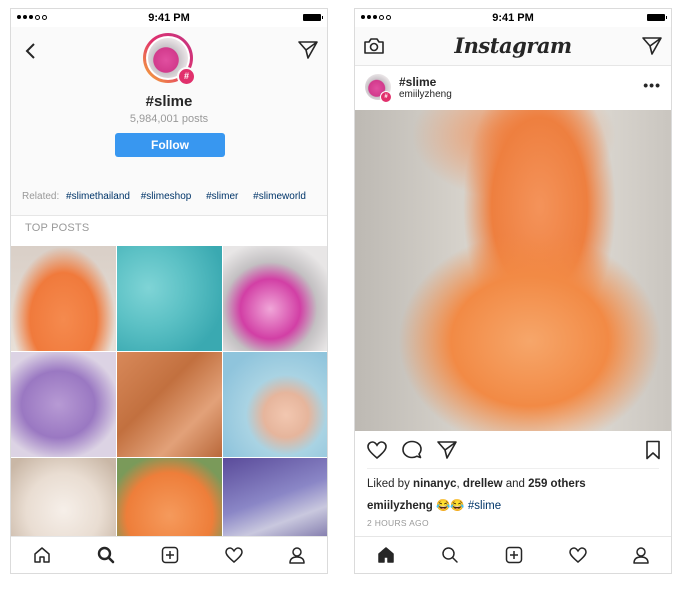 The image size is (680, 601). Describe the element at coordinates (450, 506) in the screenshot. I see `caption-emoji: 😂😂` at that location.